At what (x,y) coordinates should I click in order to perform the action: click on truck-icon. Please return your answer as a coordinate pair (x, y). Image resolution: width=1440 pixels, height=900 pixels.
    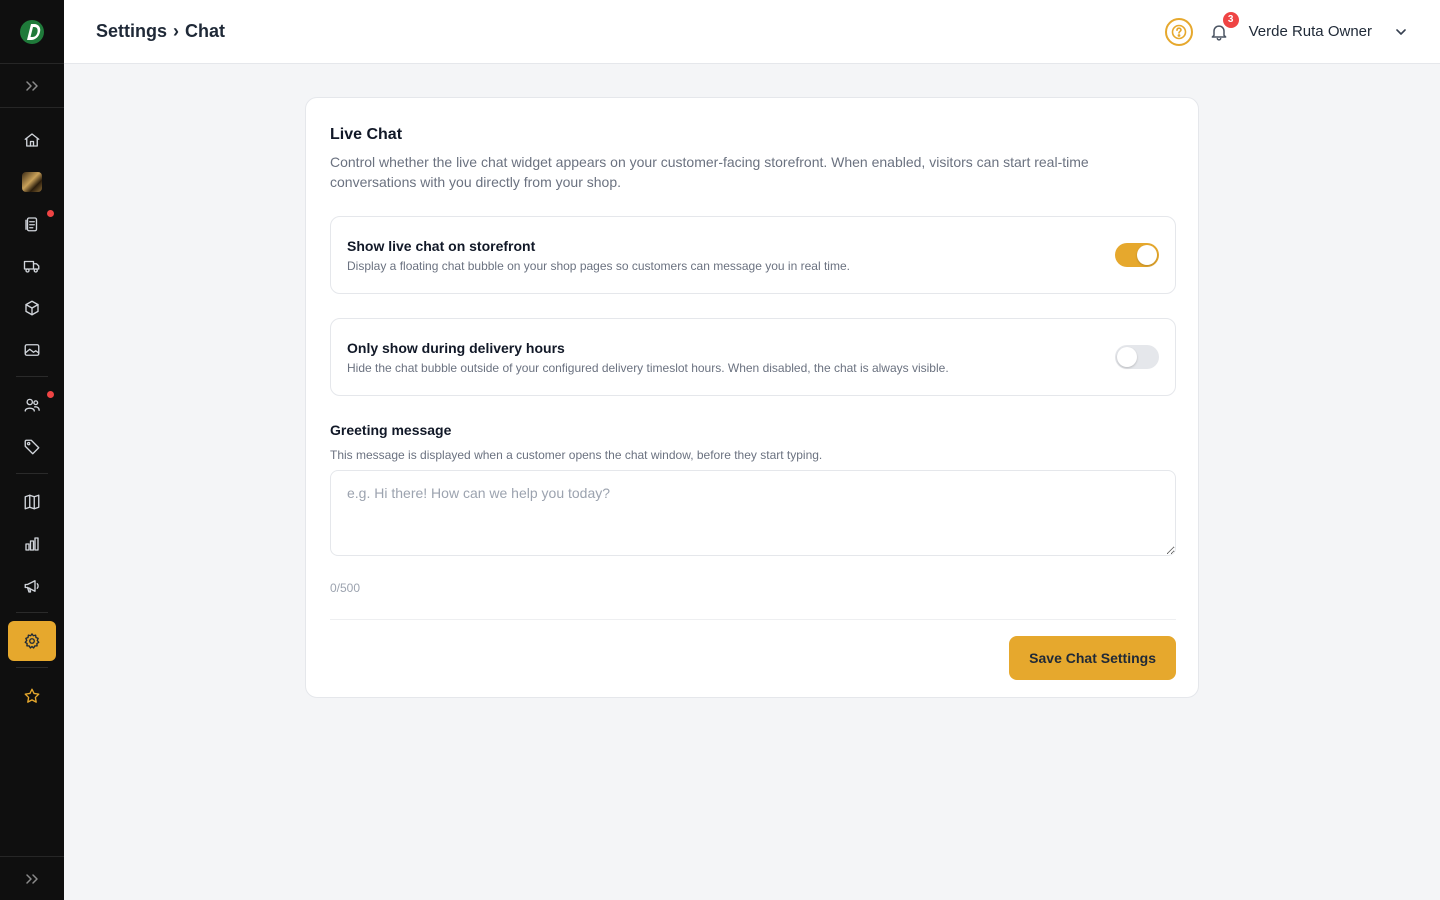
    Looking at the image, I should click on (31, 266).